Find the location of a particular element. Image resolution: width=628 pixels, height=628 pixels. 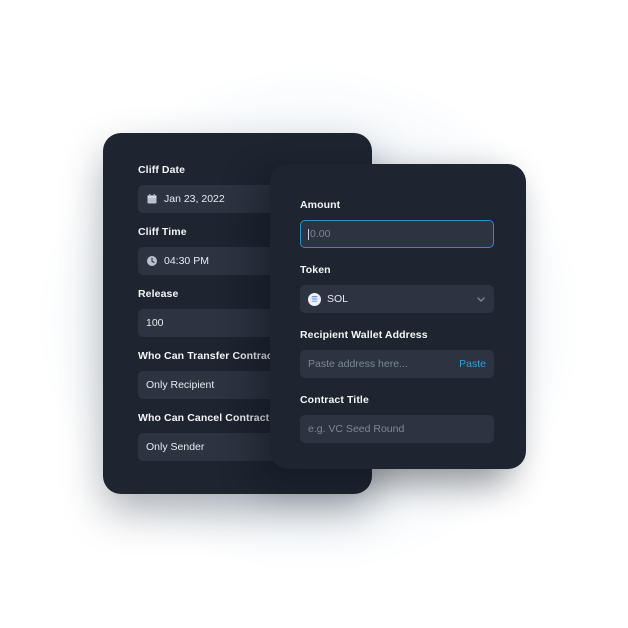

contract-title-input: e.g. VC Seed Round is located at coordinates (397, 429).